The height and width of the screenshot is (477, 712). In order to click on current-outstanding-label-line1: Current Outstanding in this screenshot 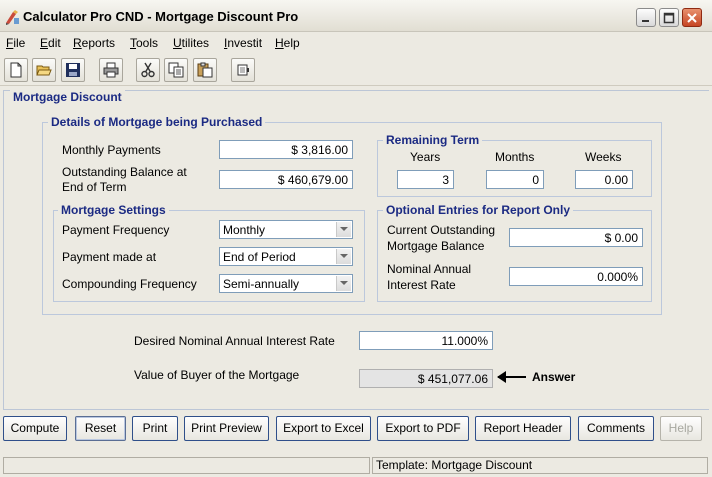, I will do `click(441, 230)`.